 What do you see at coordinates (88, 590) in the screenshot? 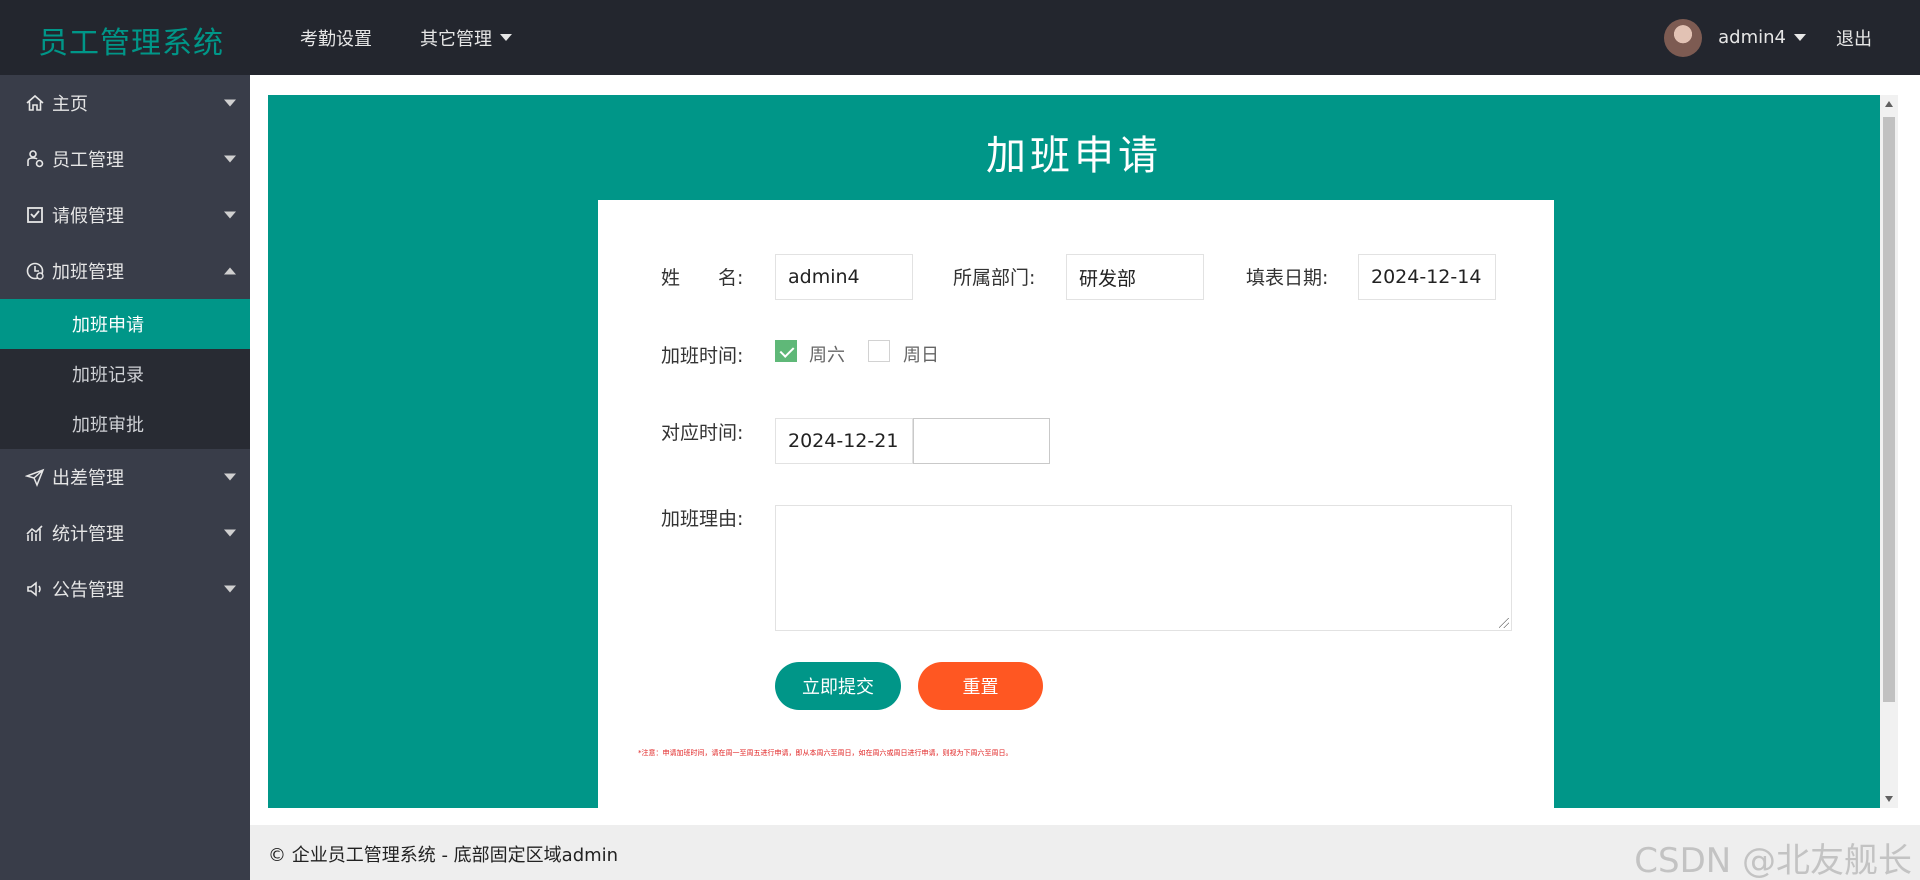
I see `sidebar-item-label: 公告管理` at bounding box center [88, 590].